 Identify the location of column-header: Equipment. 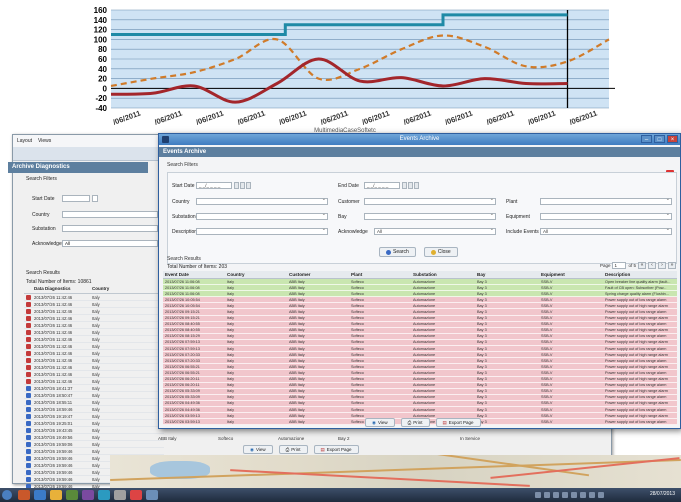
(571, 274).